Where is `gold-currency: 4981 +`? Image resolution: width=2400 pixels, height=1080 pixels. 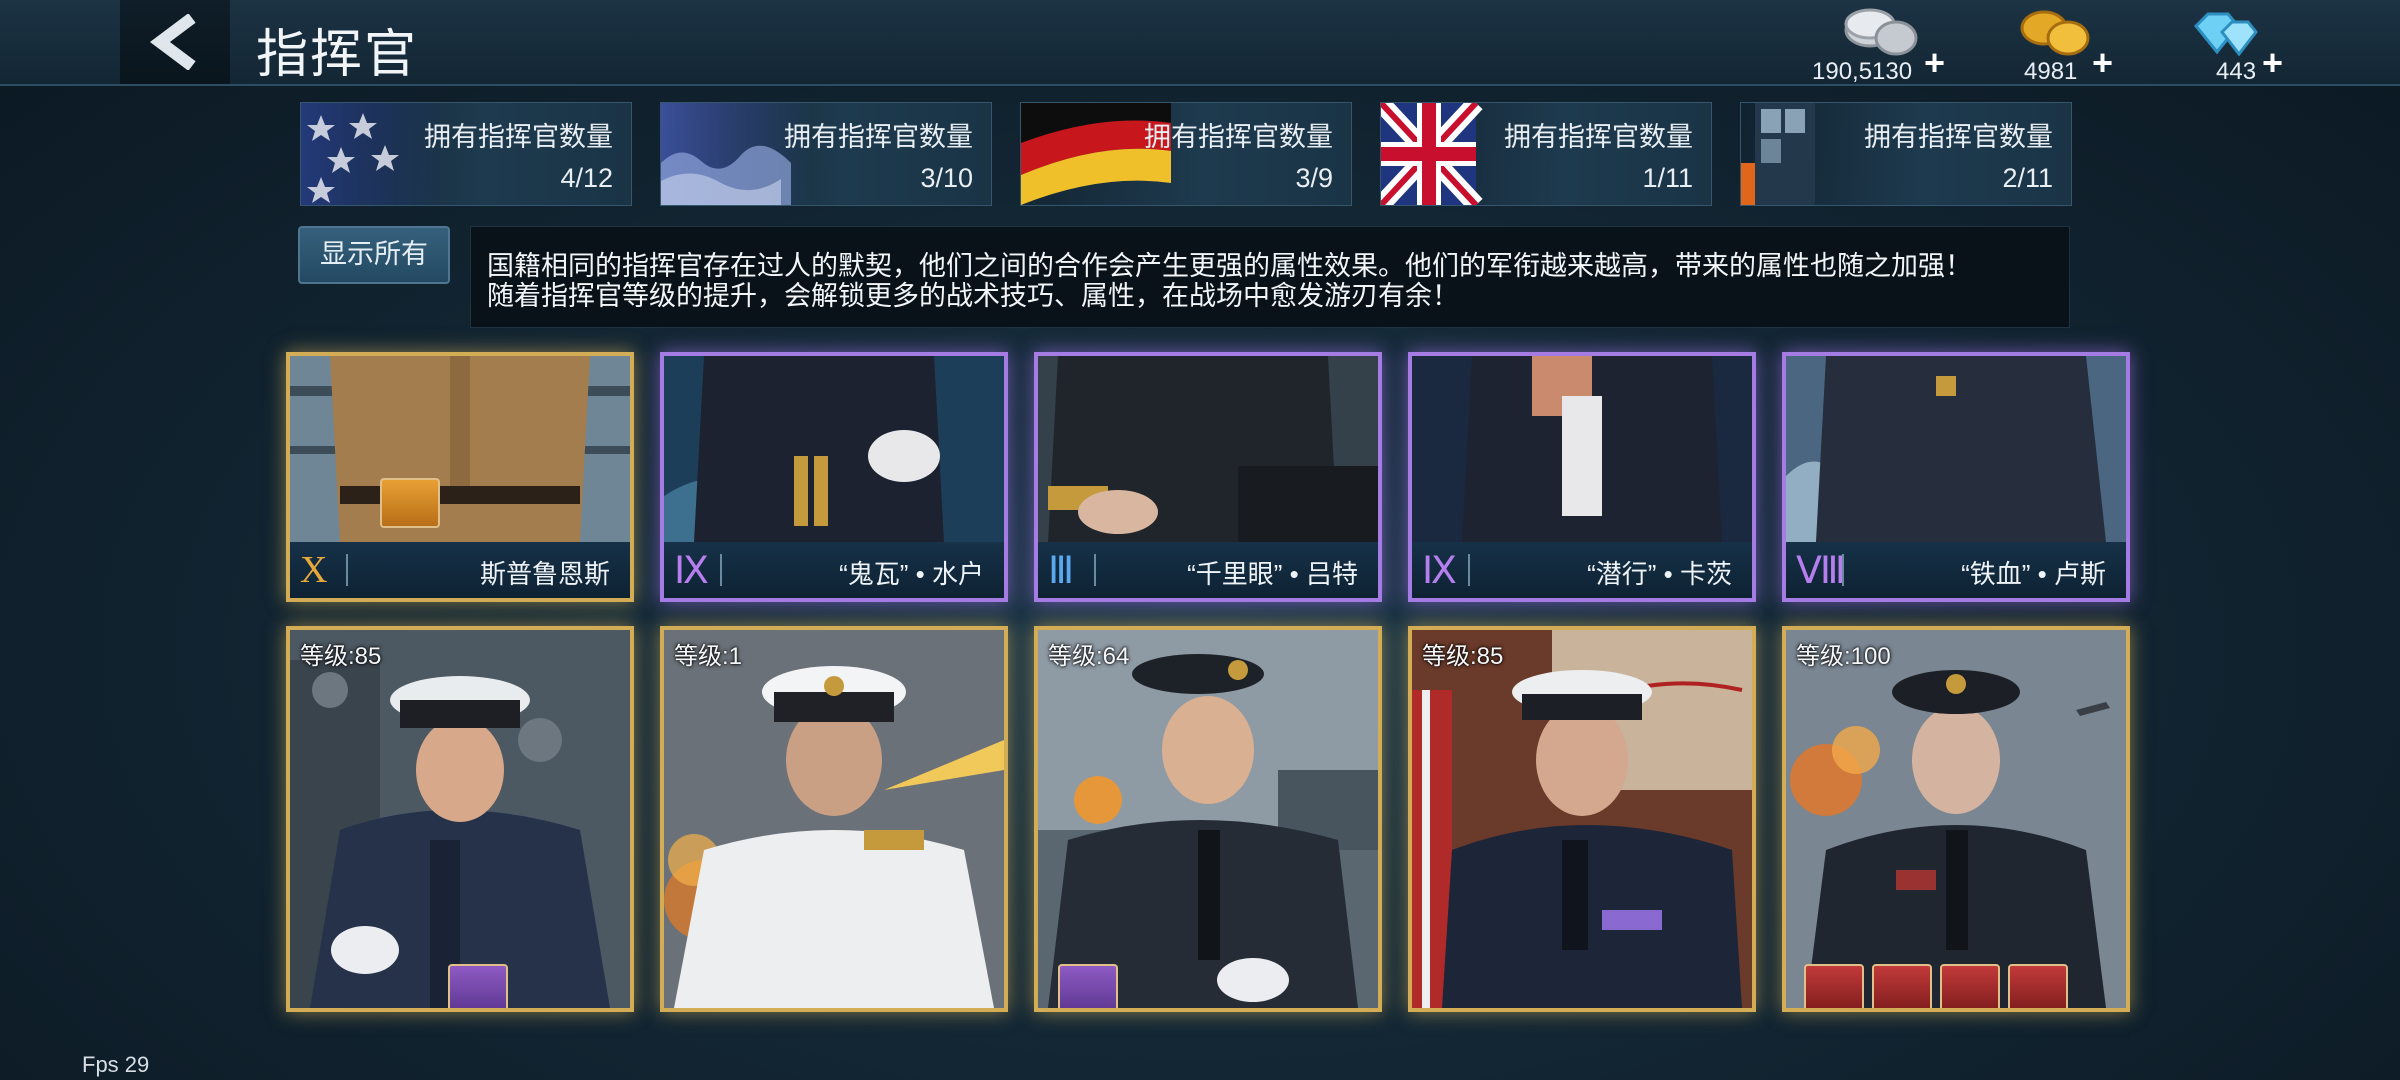
gold-currency: 4981 + is located at coordinates (2060, 45).